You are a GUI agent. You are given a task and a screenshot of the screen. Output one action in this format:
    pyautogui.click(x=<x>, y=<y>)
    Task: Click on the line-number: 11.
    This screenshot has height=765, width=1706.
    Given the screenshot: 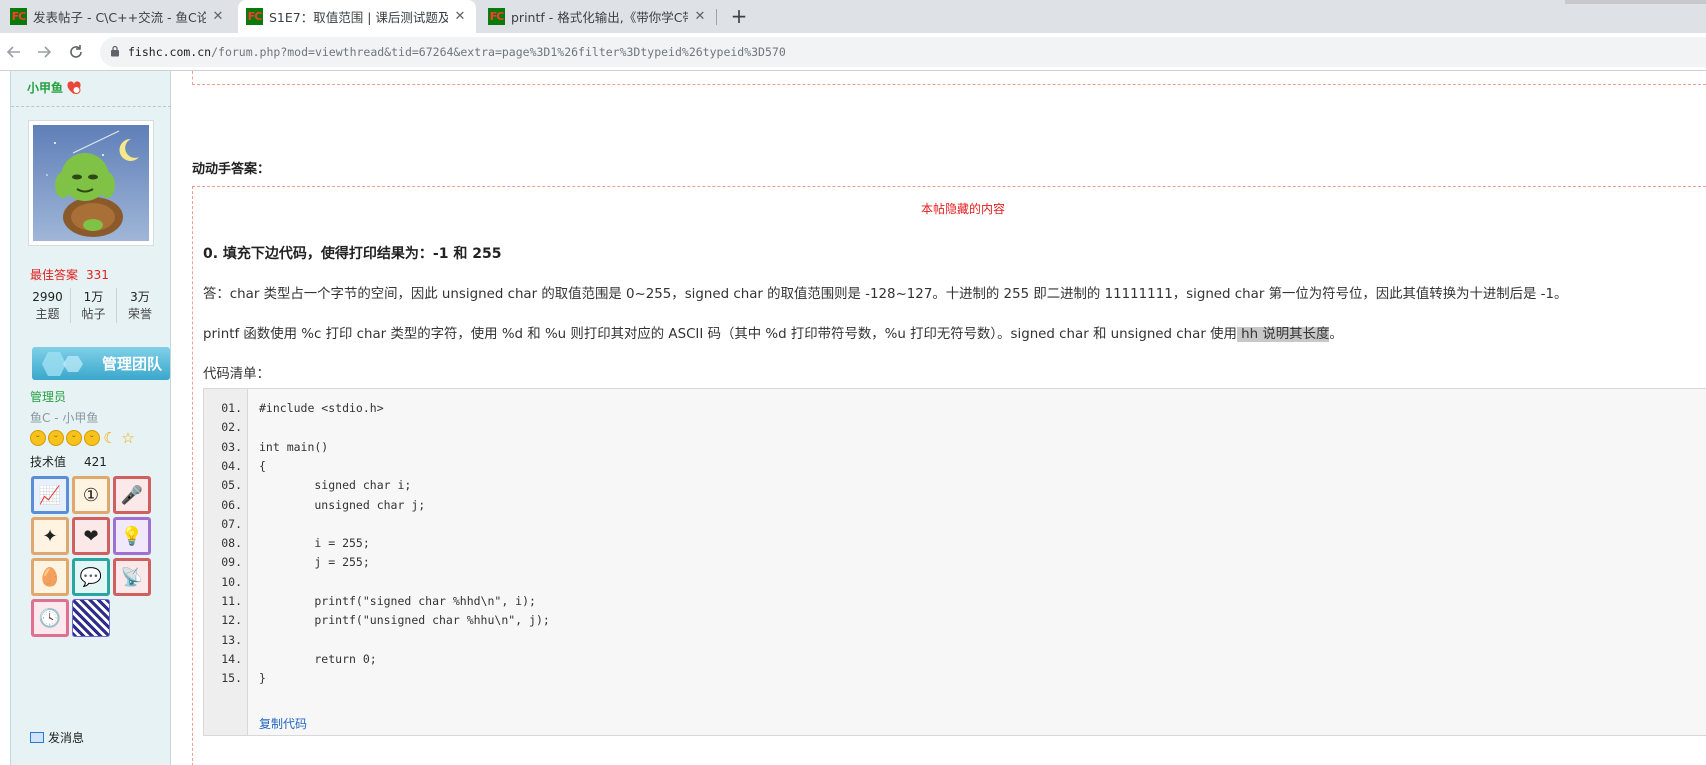 What is the action you would take?
    pyautogui.click(x=231, y=601)
    